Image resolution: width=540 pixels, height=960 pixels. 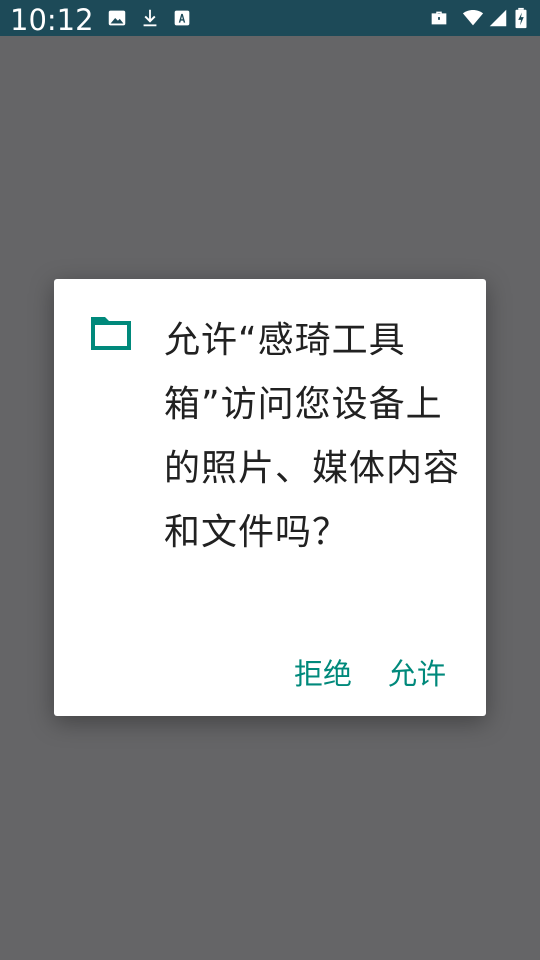 What do you see at coordinates (370, 674) in the screenshot?
I see `dialog-actions: 拒绝 允许` at bounding box center [370, 674].